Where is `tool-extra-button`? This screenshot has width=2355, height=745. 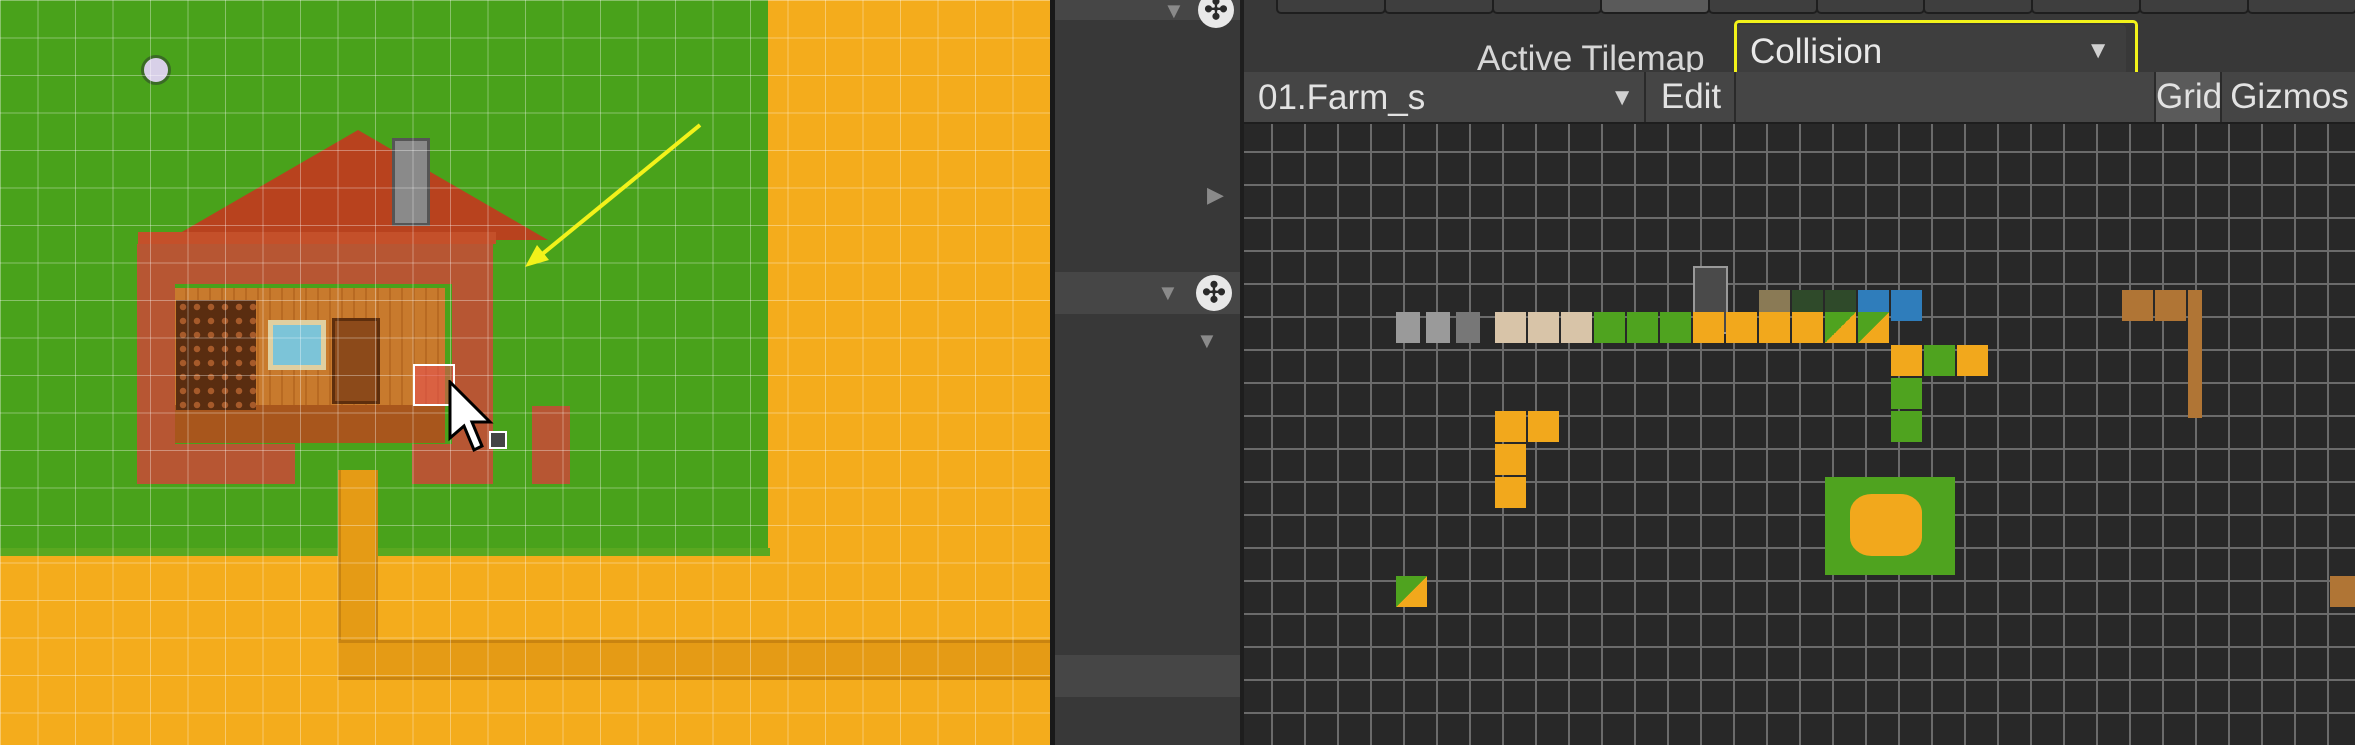 tool-extra-button is located at coordinates (2301, 7).